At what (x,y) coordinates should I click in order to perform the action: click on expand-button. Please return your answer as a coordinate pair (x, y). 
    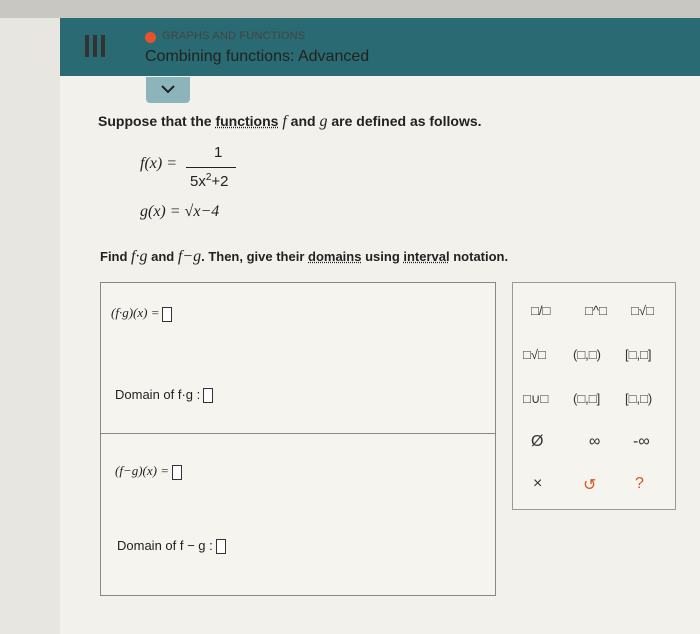
    Looking at the image, I should click on (168, 90).